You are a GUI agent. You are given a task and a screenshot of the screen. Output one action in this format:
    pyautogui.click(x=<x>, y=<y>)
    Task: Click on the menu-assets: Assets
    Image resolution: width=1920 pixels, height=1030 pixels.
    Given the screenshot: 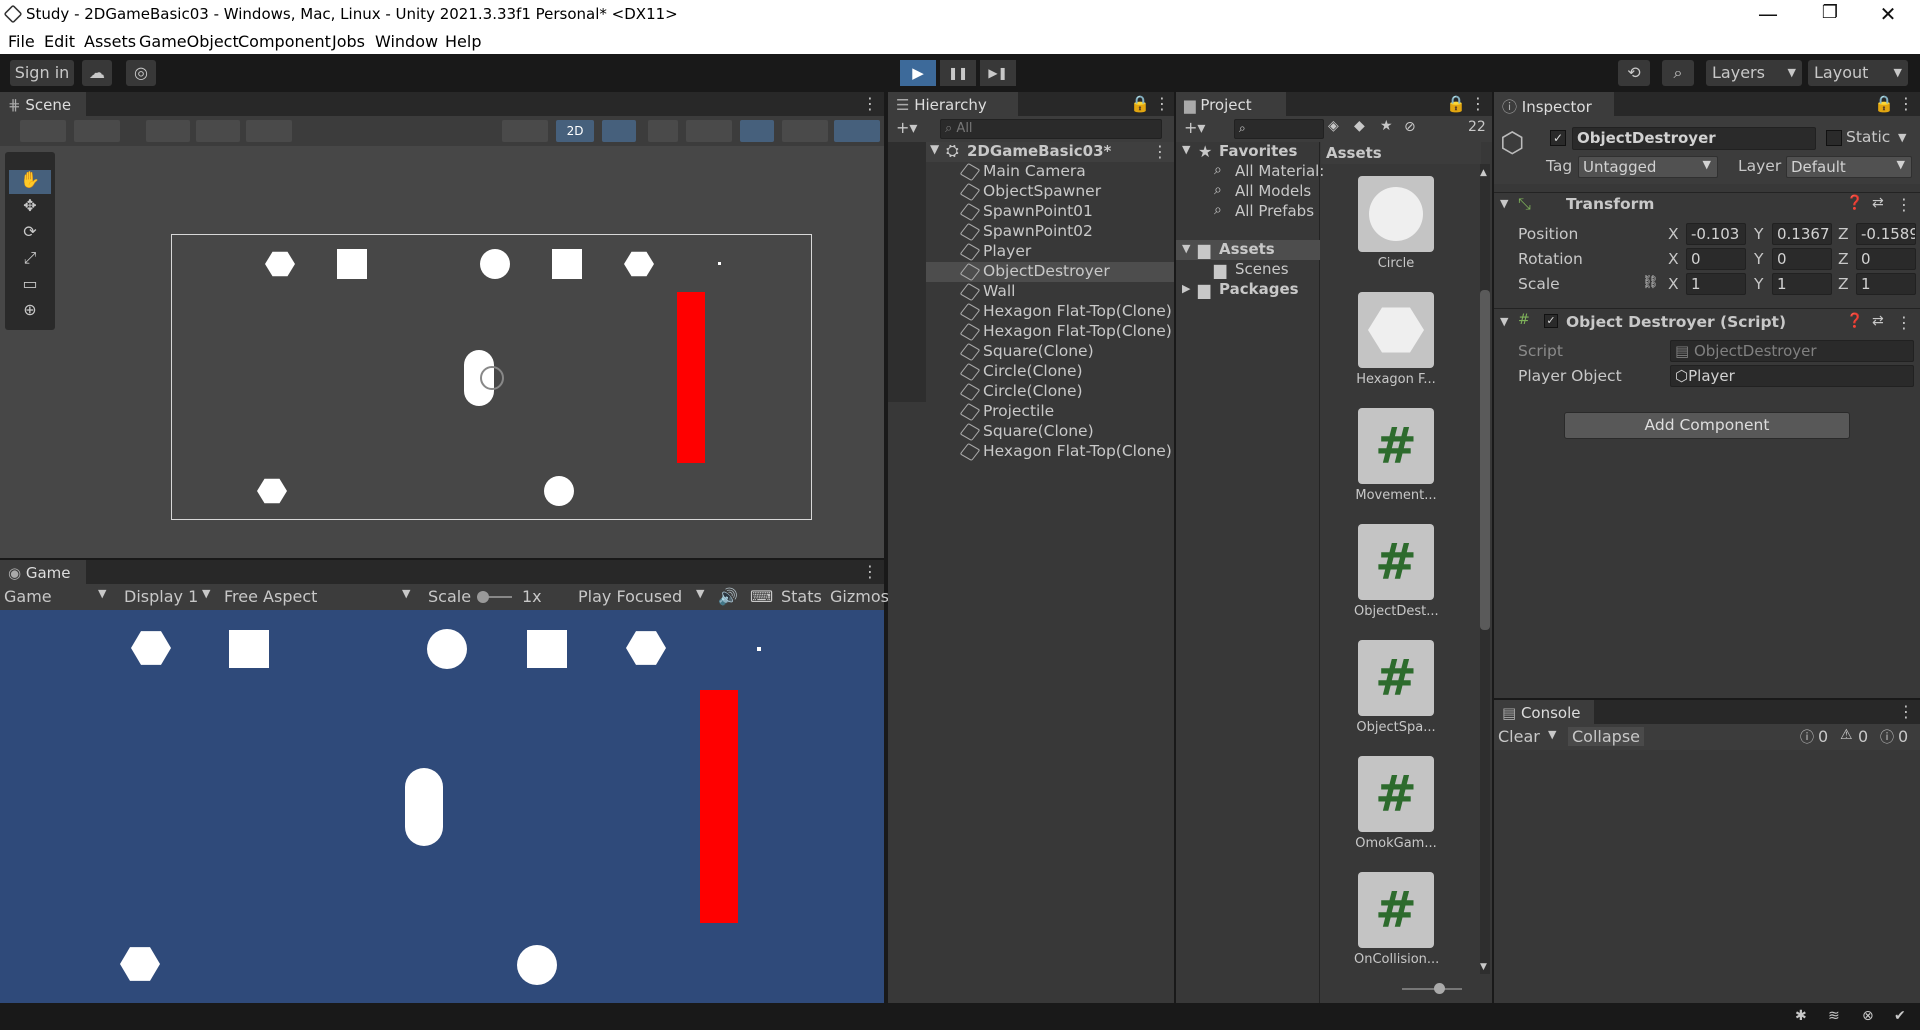 What is the action you would take?
    pyautogui.click(x=110, y=41)
    